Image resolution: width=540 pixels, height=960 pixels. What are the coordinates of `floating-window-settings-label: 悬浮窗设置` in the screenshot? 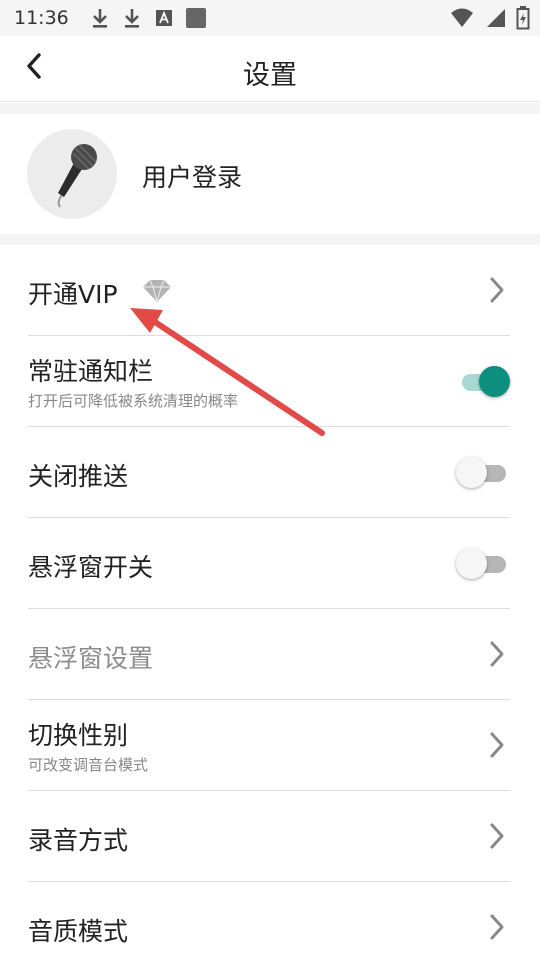 It's located at (91, 658).